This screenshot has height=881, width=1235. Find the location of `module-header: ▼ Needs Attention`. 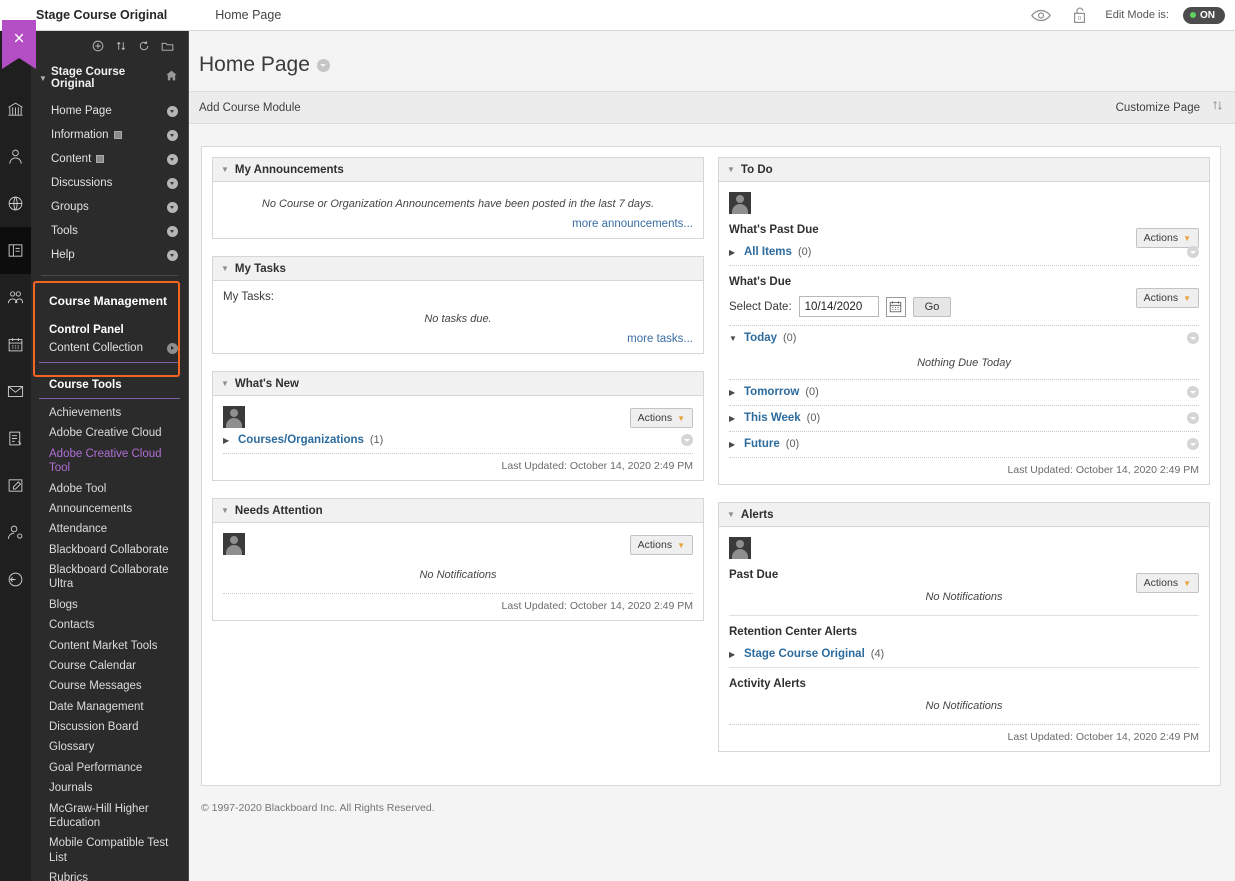

module-header: ▼ Needs Attention is located at coordinates (458, 511).